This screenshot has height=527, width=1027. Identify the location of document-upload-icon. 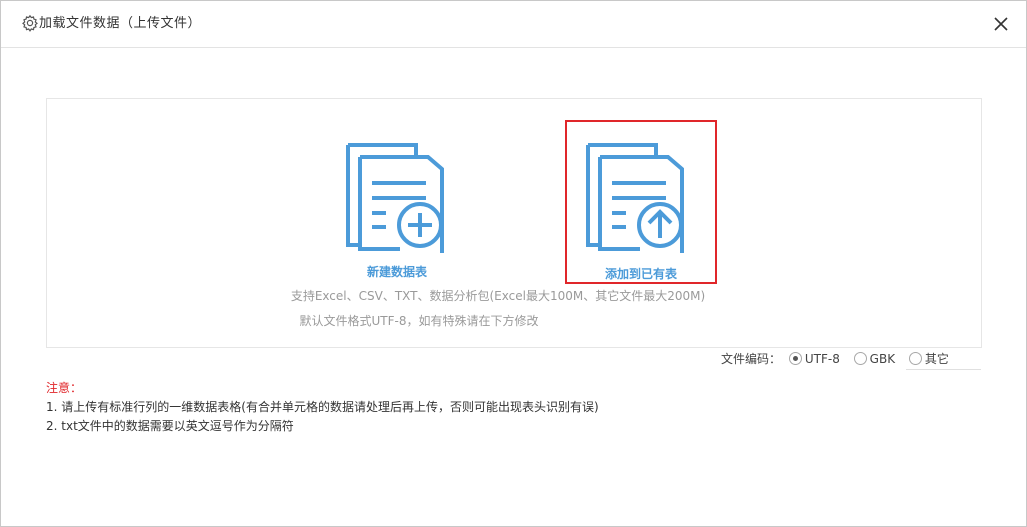
(635, 198).